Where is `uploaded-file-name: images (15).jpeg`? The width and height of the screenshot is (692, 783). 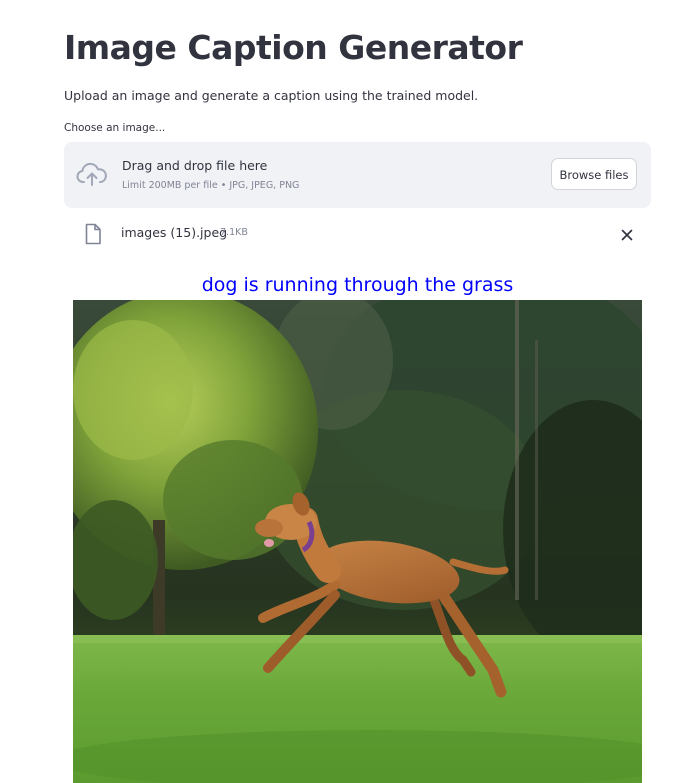 uploaded-file-name: images (15).jpeg is located at coordinates (174, 232).